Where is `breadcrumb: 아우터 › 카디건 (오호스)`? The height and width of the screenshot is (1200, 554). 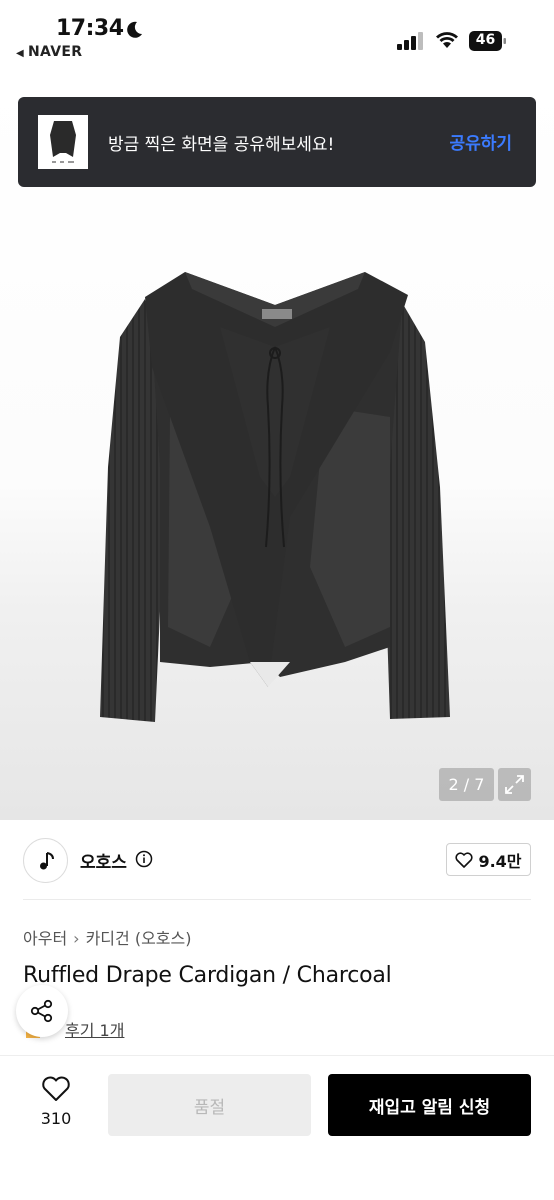 breadcrumb: 아우터 › 카디건 (오호스) is located at coordinates (107, 937).